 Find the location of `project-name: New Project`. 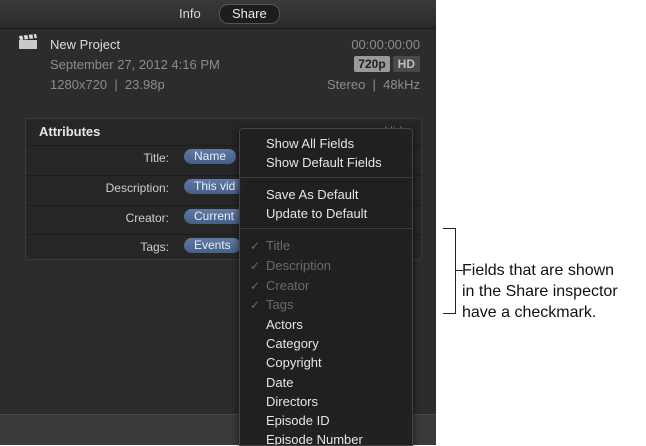

project-name: New Project is located at coordinates (85, 44).